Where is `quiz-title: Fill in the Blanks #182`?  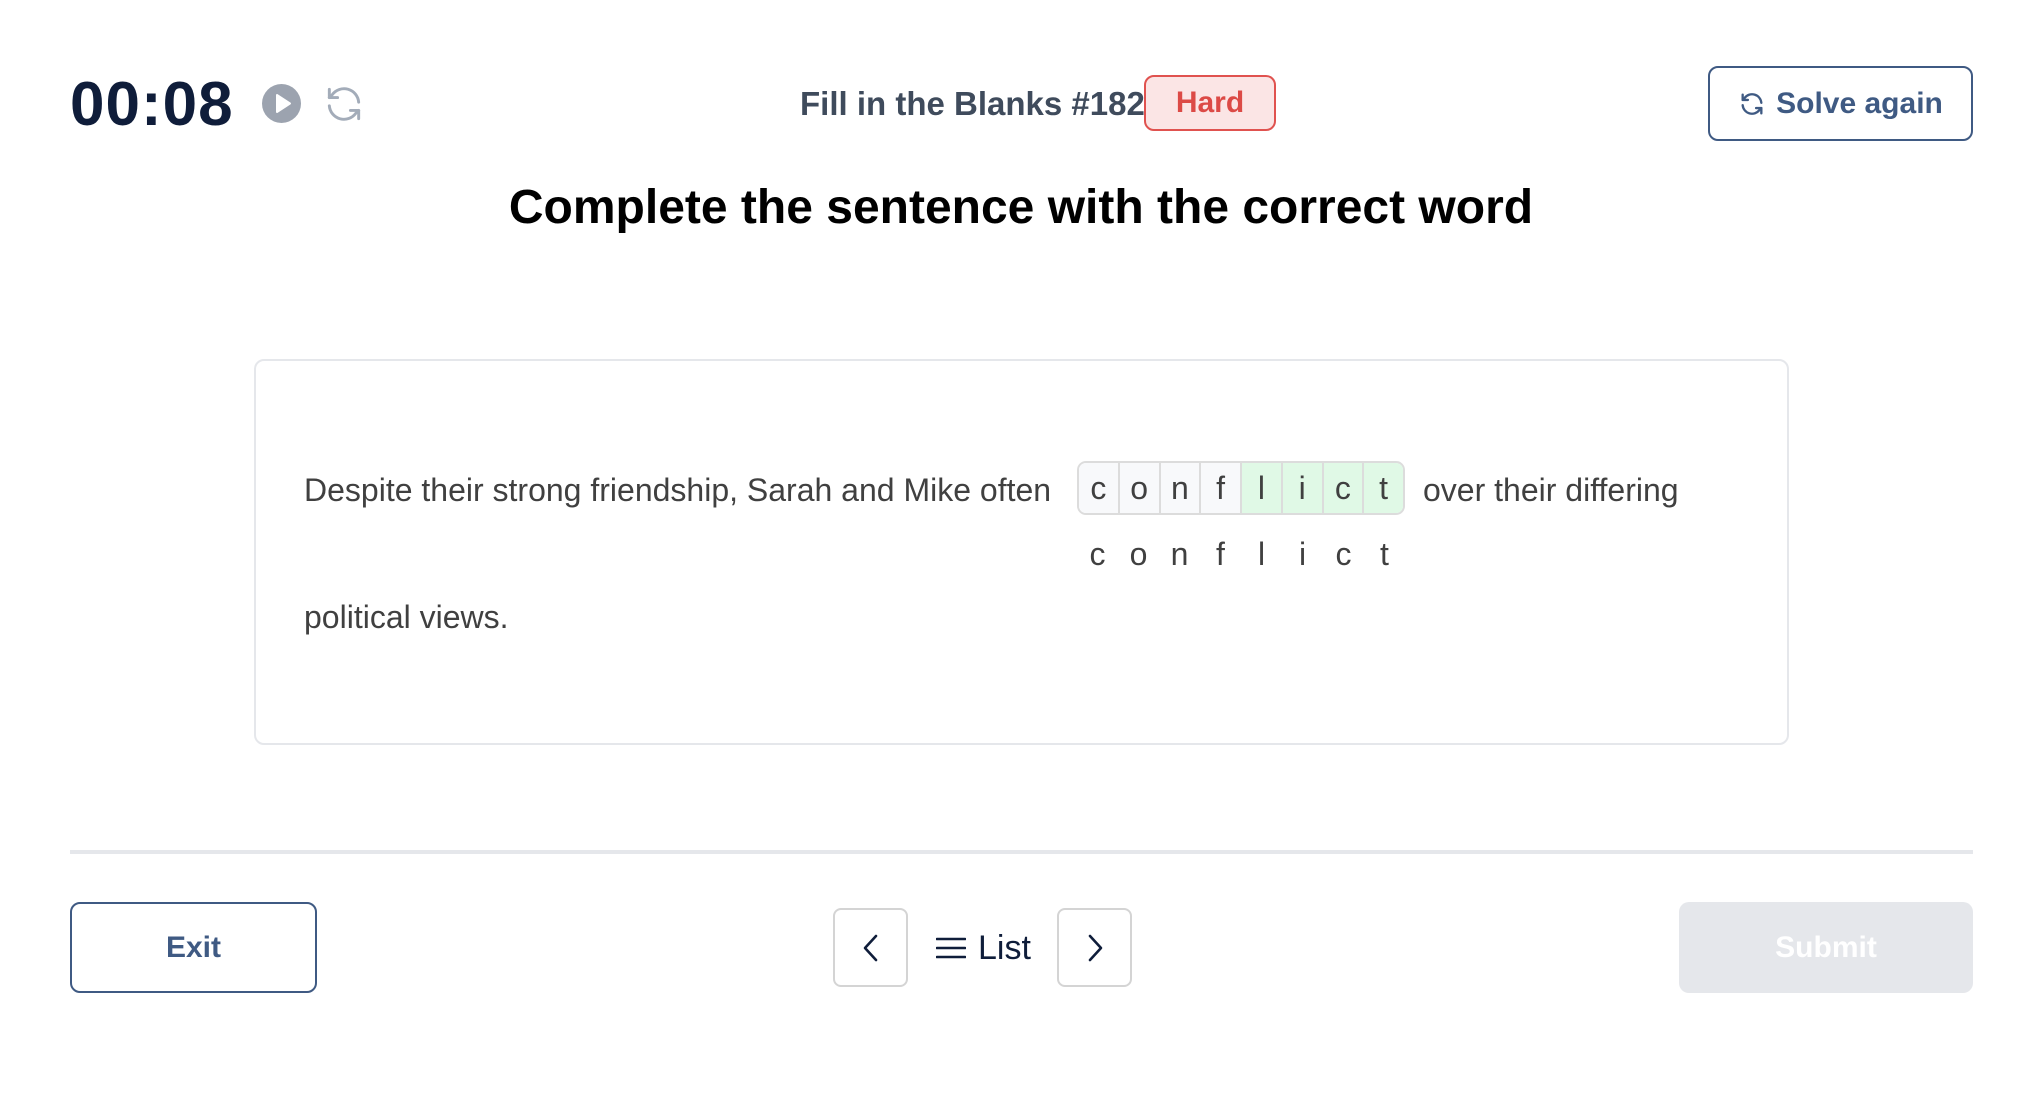 quiz-title: Fill in the Blanks #182 is located at coordinates (972, 103).